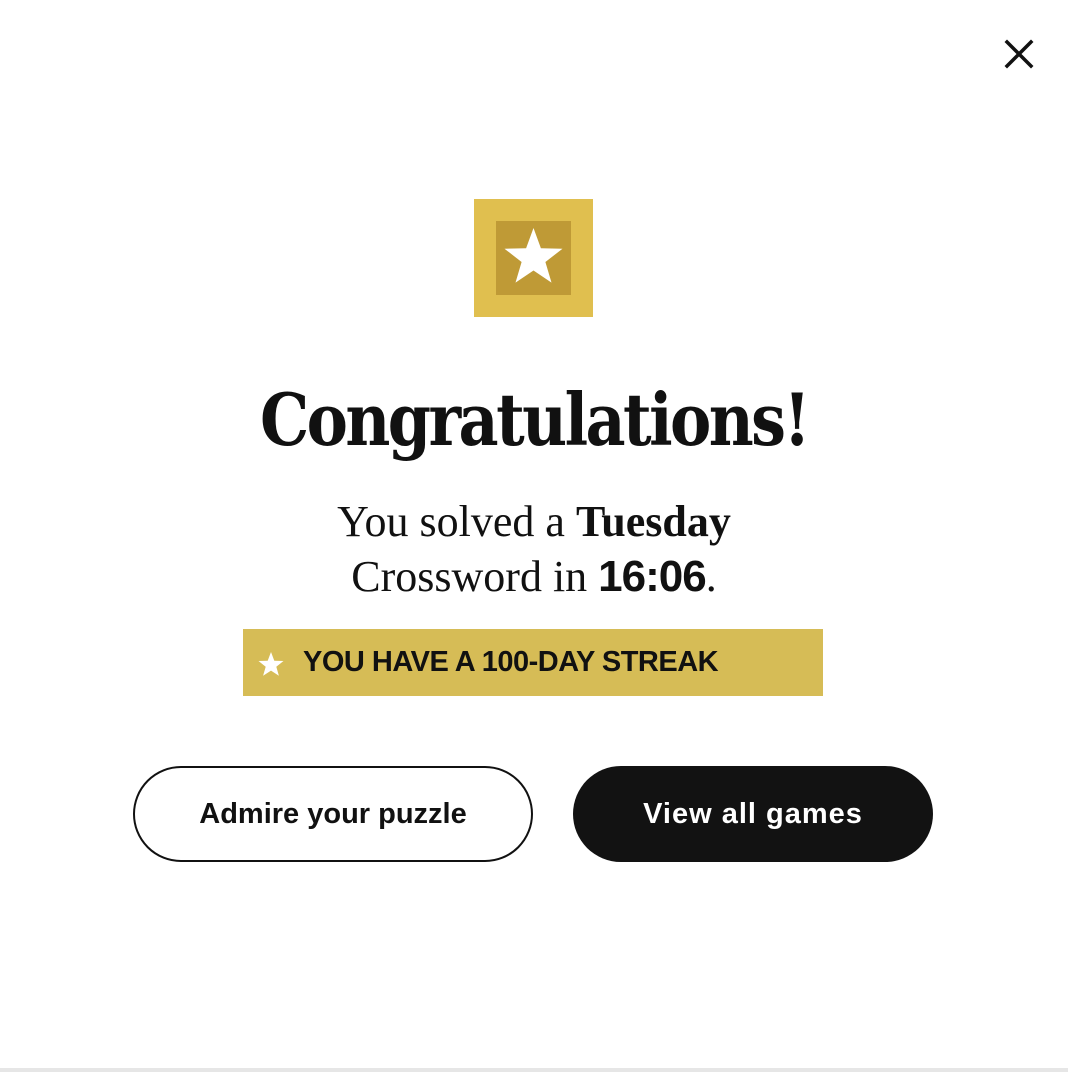  What do you see at coordinates (535, 419) in the screenshot?
I see `page-title: Congratulations!` at bounding box center [535, 419].